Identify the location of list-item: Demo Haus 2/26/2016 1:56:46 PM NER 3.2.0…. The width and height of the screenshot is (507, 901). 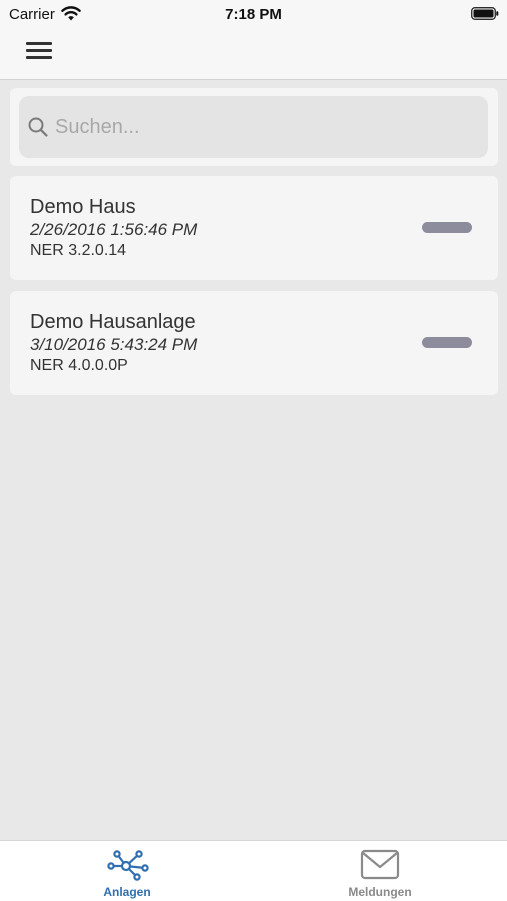
(254, 228).